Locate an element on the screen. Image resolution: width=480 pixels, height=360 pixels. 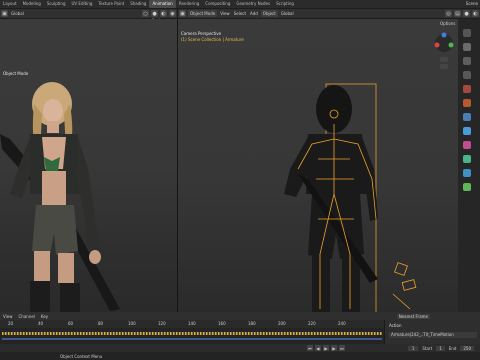
face is located at coordinates (53, 111).